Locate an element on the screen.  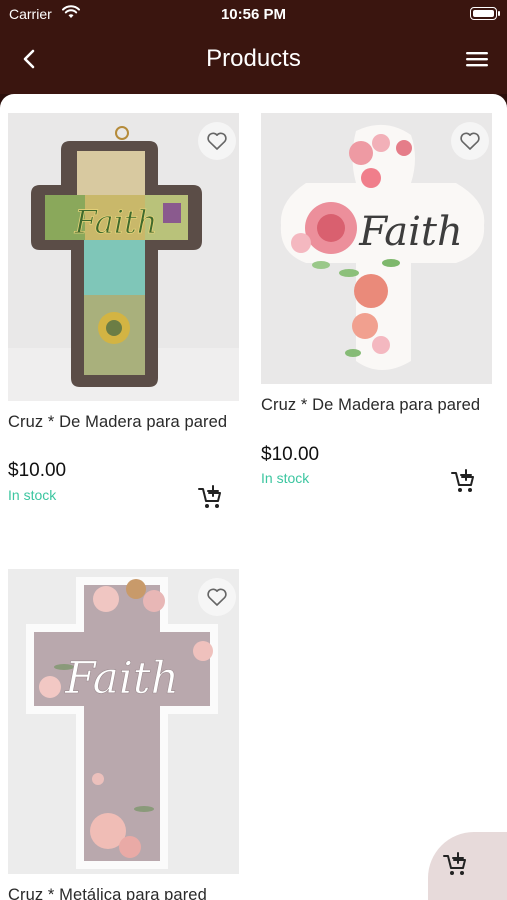
clock: 10:56 PM is located at coordinates (253, 14).